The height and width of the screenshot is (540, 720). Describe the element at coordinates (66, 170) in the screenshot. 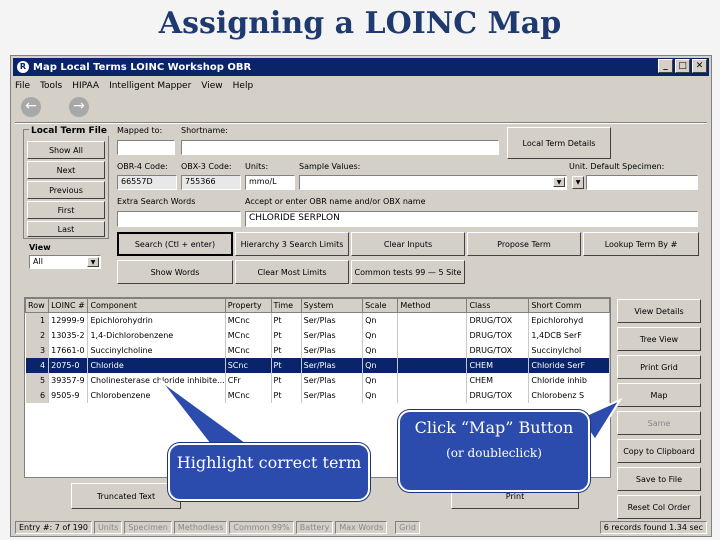

I see `next-button: Next` at that location.